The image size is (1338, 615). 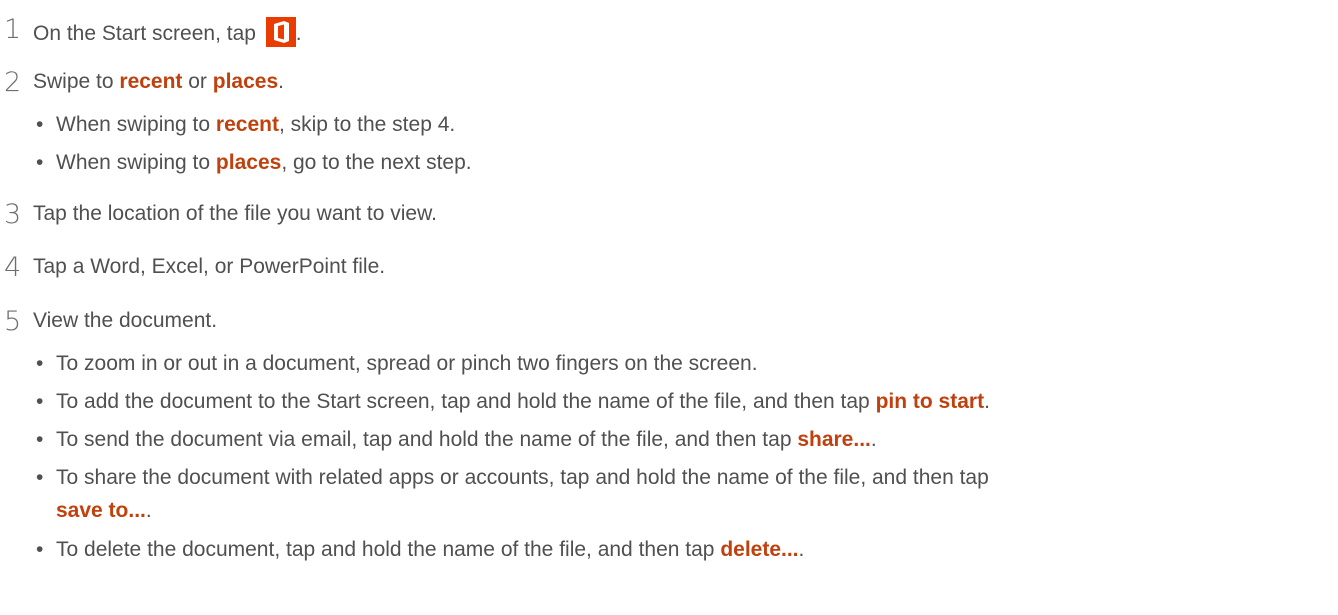 I want to click on step-text: Tap a Word, Excel, or PowerPoint file., so click(x=209, y=266).